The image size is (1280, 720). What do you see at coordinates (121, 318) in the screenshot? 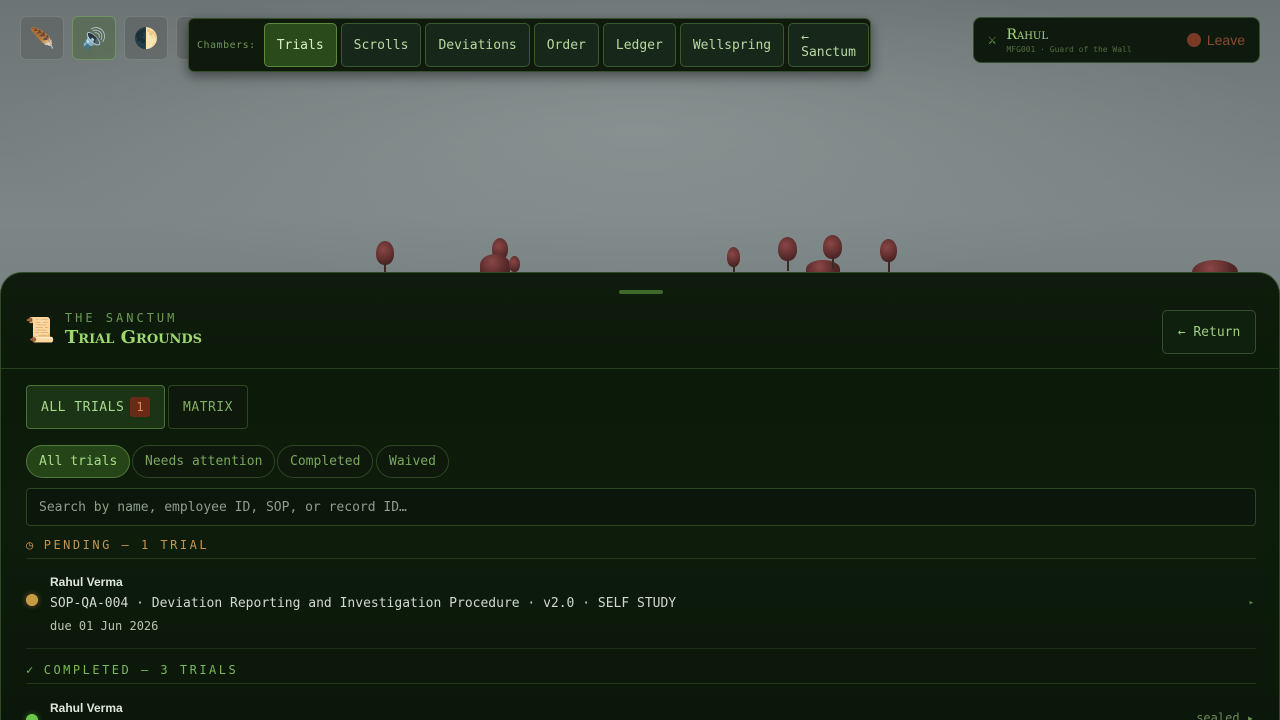
I see `panel-eyebrow: THE SANCTUM` at bounding box center [121, 318].